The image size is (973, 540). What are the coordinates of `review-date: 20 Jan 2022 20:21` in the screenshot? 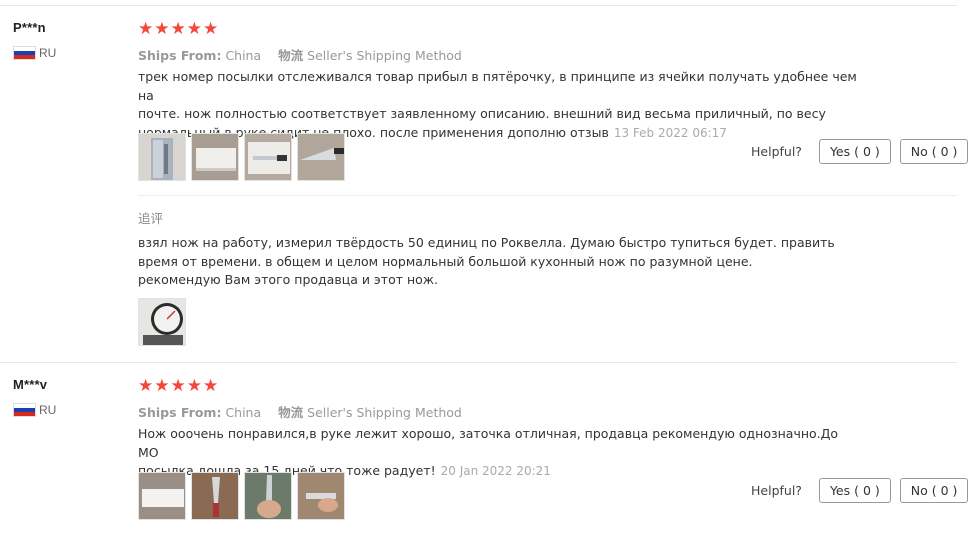 It's located at (495, 471).